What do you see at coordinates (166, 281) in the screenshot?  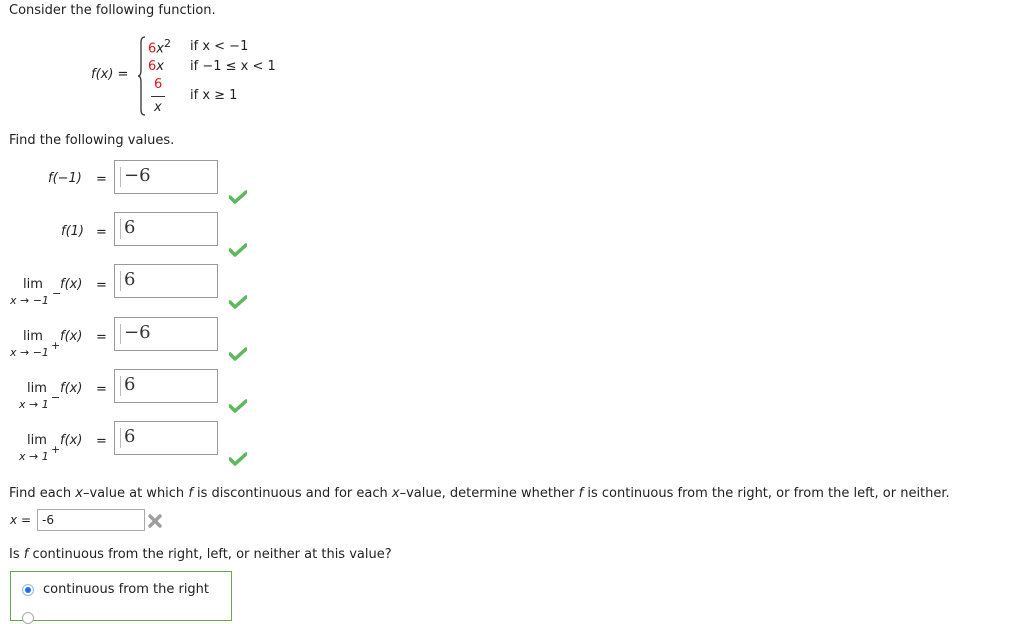 I see `answer-input-lim-neg1-left: 6` at bounding box center [166, 281].